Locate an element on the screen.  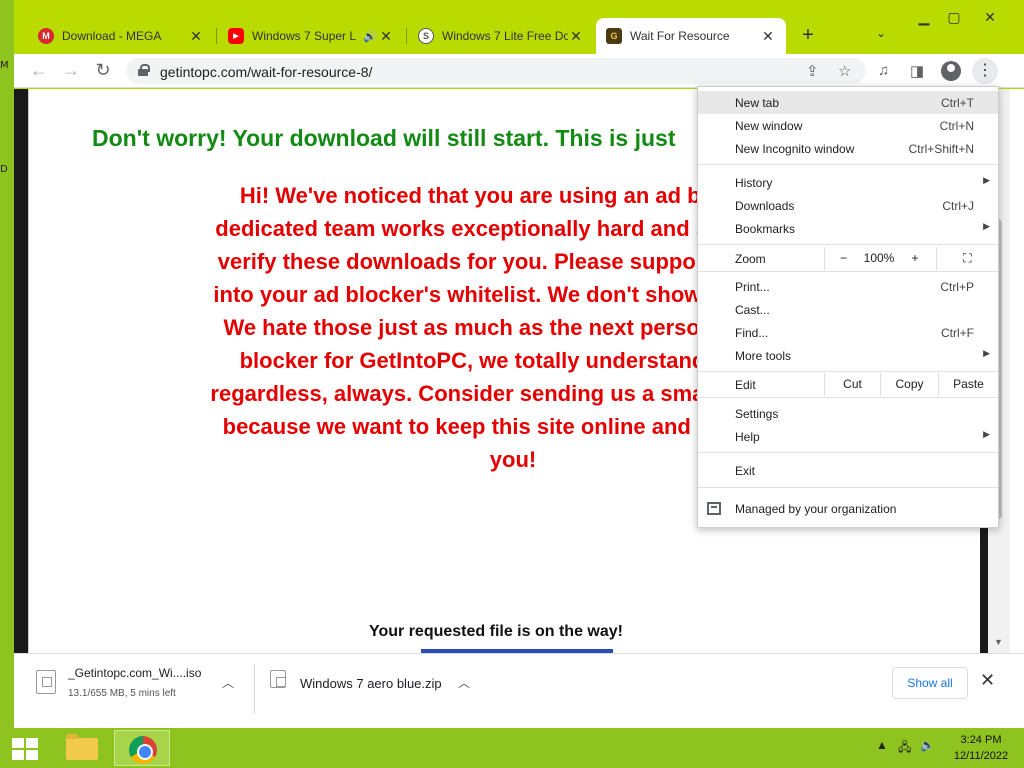
menu-item-more-tools: More tools ▶ is located at coordinates (848, 355).